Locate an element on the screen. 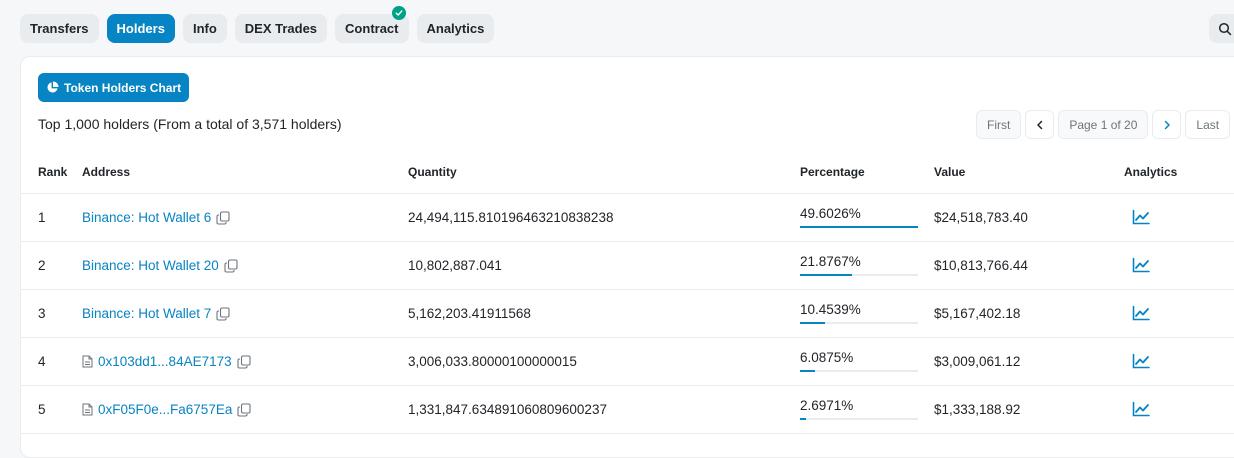 The height and width of the screenshot is (458, 1234). col-analytics: Analytics is located at coordinates (1151, 172).